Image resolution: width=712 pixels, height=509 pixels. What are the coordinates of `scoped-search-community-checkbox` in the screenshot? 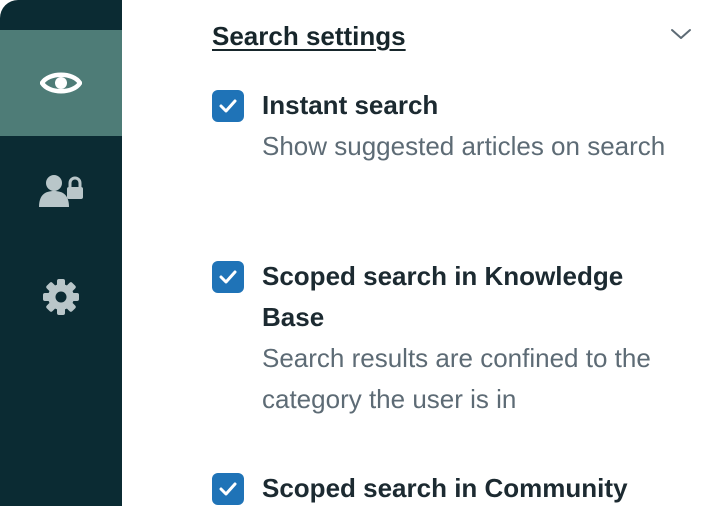 It's located at (228, 489).